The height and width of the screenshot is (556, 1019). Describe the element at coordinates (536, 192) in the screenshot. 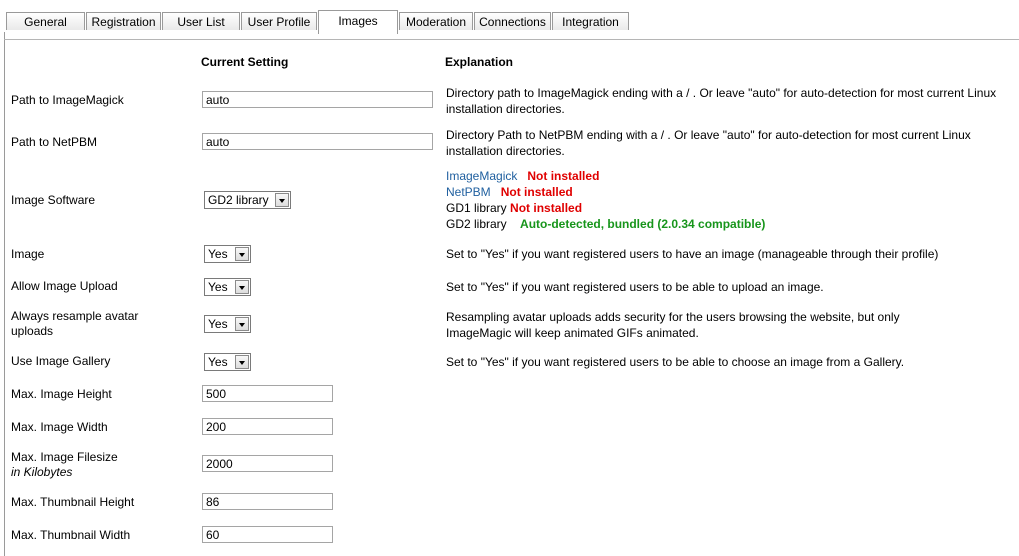

I see `netpbm-state: Not installed` at that location.